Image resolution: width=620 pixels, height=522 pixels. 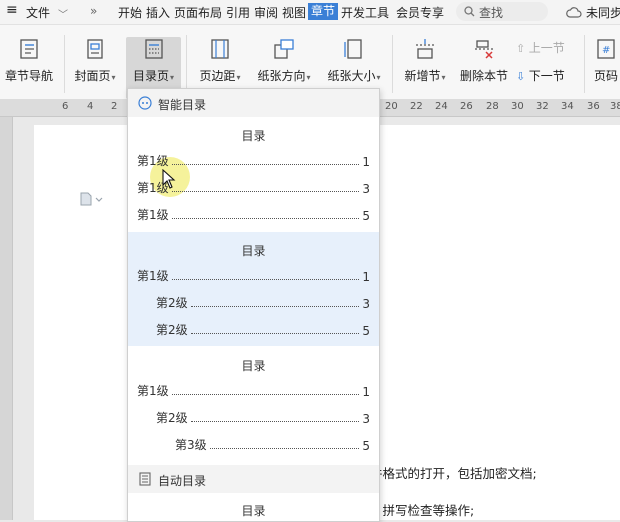 I want to click on search-box: 查找, so click(x=502, y=11).